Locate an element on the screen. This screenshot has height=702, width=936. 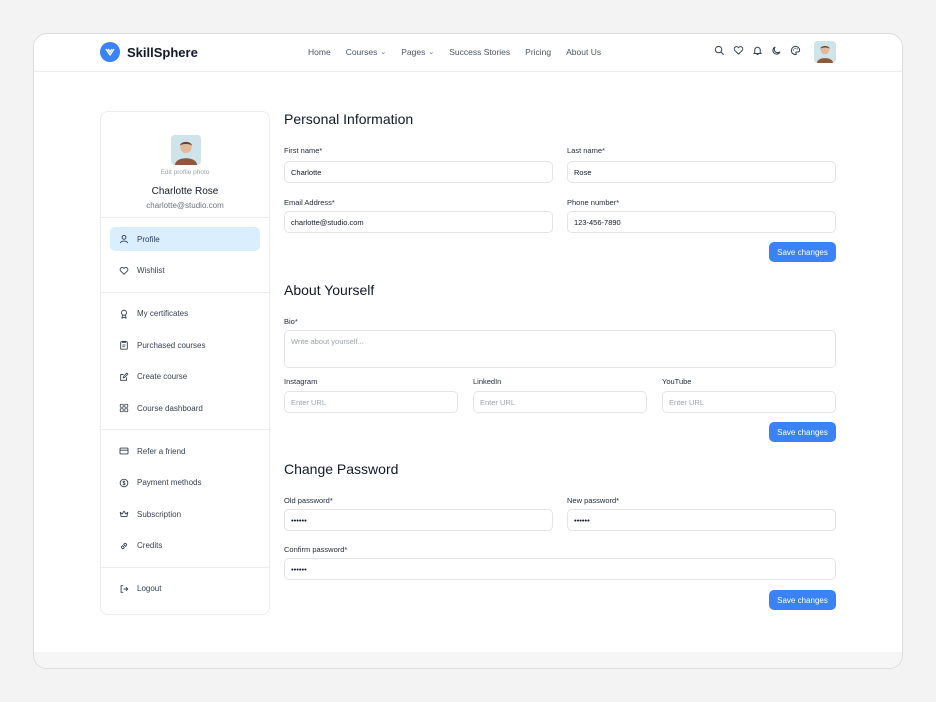
profile-avatar is located at coordinates (186, 150).